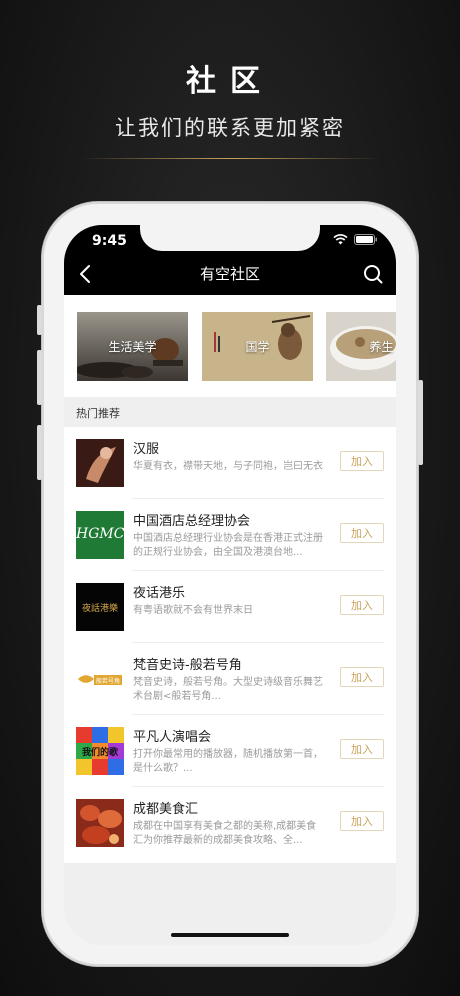 This screenshot has height=996, width=460. Describe the element at coordinates (230, 260) in the screenshot. I see `top-bar: 9:45 有空社区` at that location.